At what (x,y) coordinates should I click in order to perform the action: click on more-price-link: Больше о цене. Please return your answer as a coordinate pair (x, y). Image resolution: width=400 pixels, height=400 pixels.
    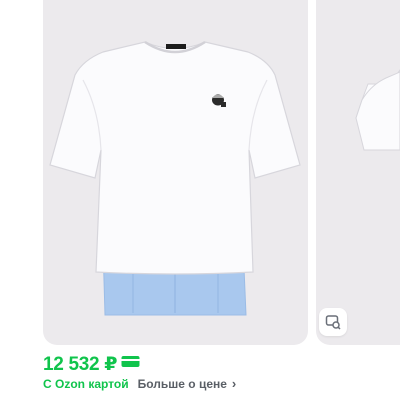
    Looking at the image, I should click on (182, 384).